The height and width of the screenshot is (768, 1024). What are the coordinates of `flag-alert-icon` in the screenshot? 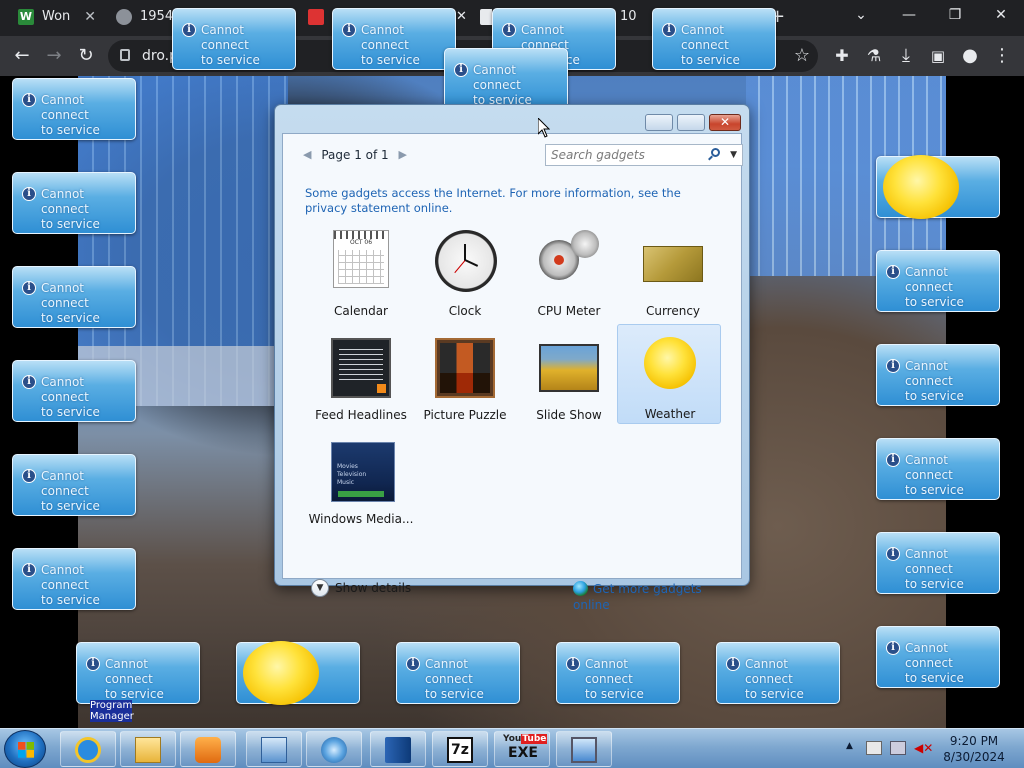 It's located at (874, 748).